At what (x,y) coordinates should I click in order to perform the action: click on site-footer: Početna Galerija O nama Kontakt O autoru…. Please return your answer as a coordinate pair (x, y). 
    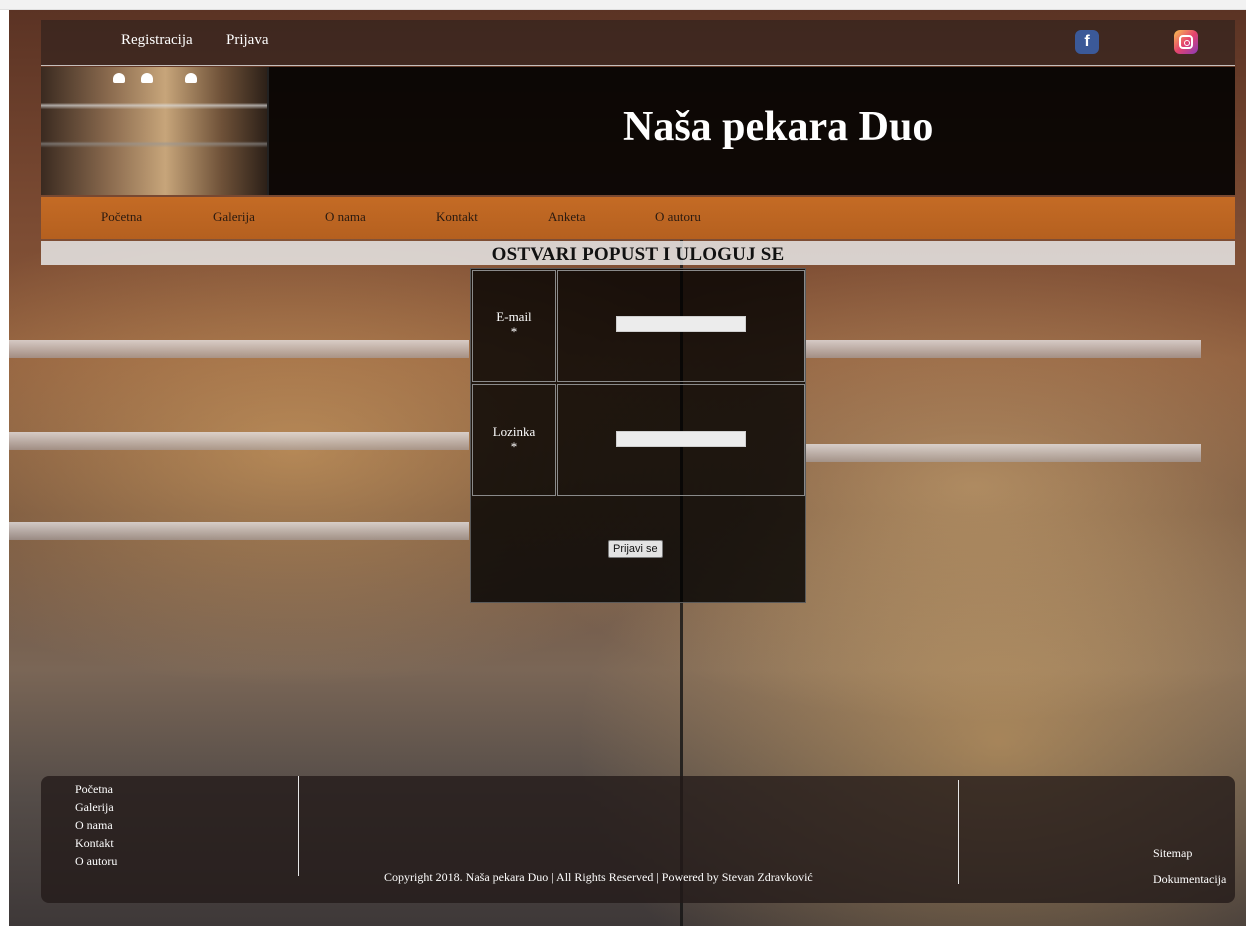
    Looking at the image, I should click on (638, 839).